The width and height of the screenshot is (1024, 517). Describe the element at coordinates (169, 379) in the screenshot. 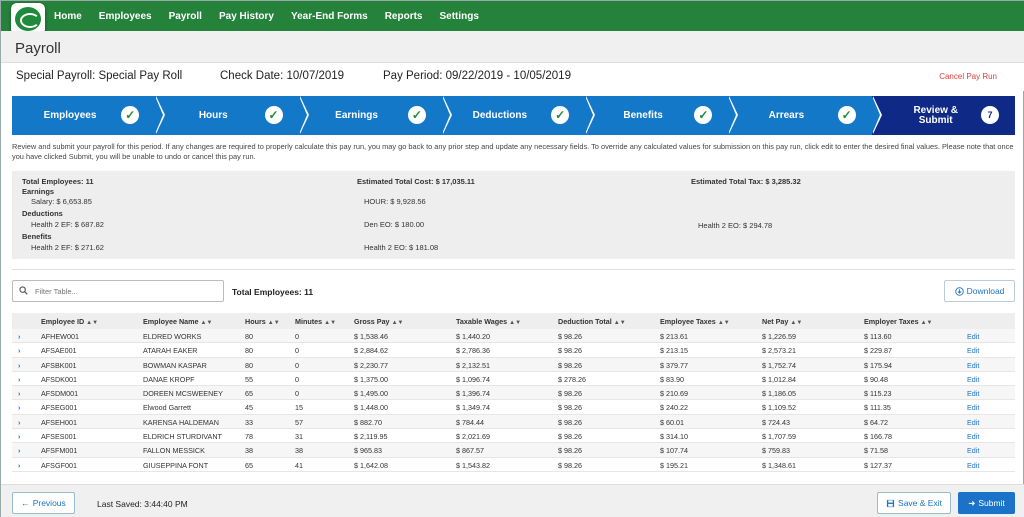

I see `table-cell: DANAE KROPF` at that location.